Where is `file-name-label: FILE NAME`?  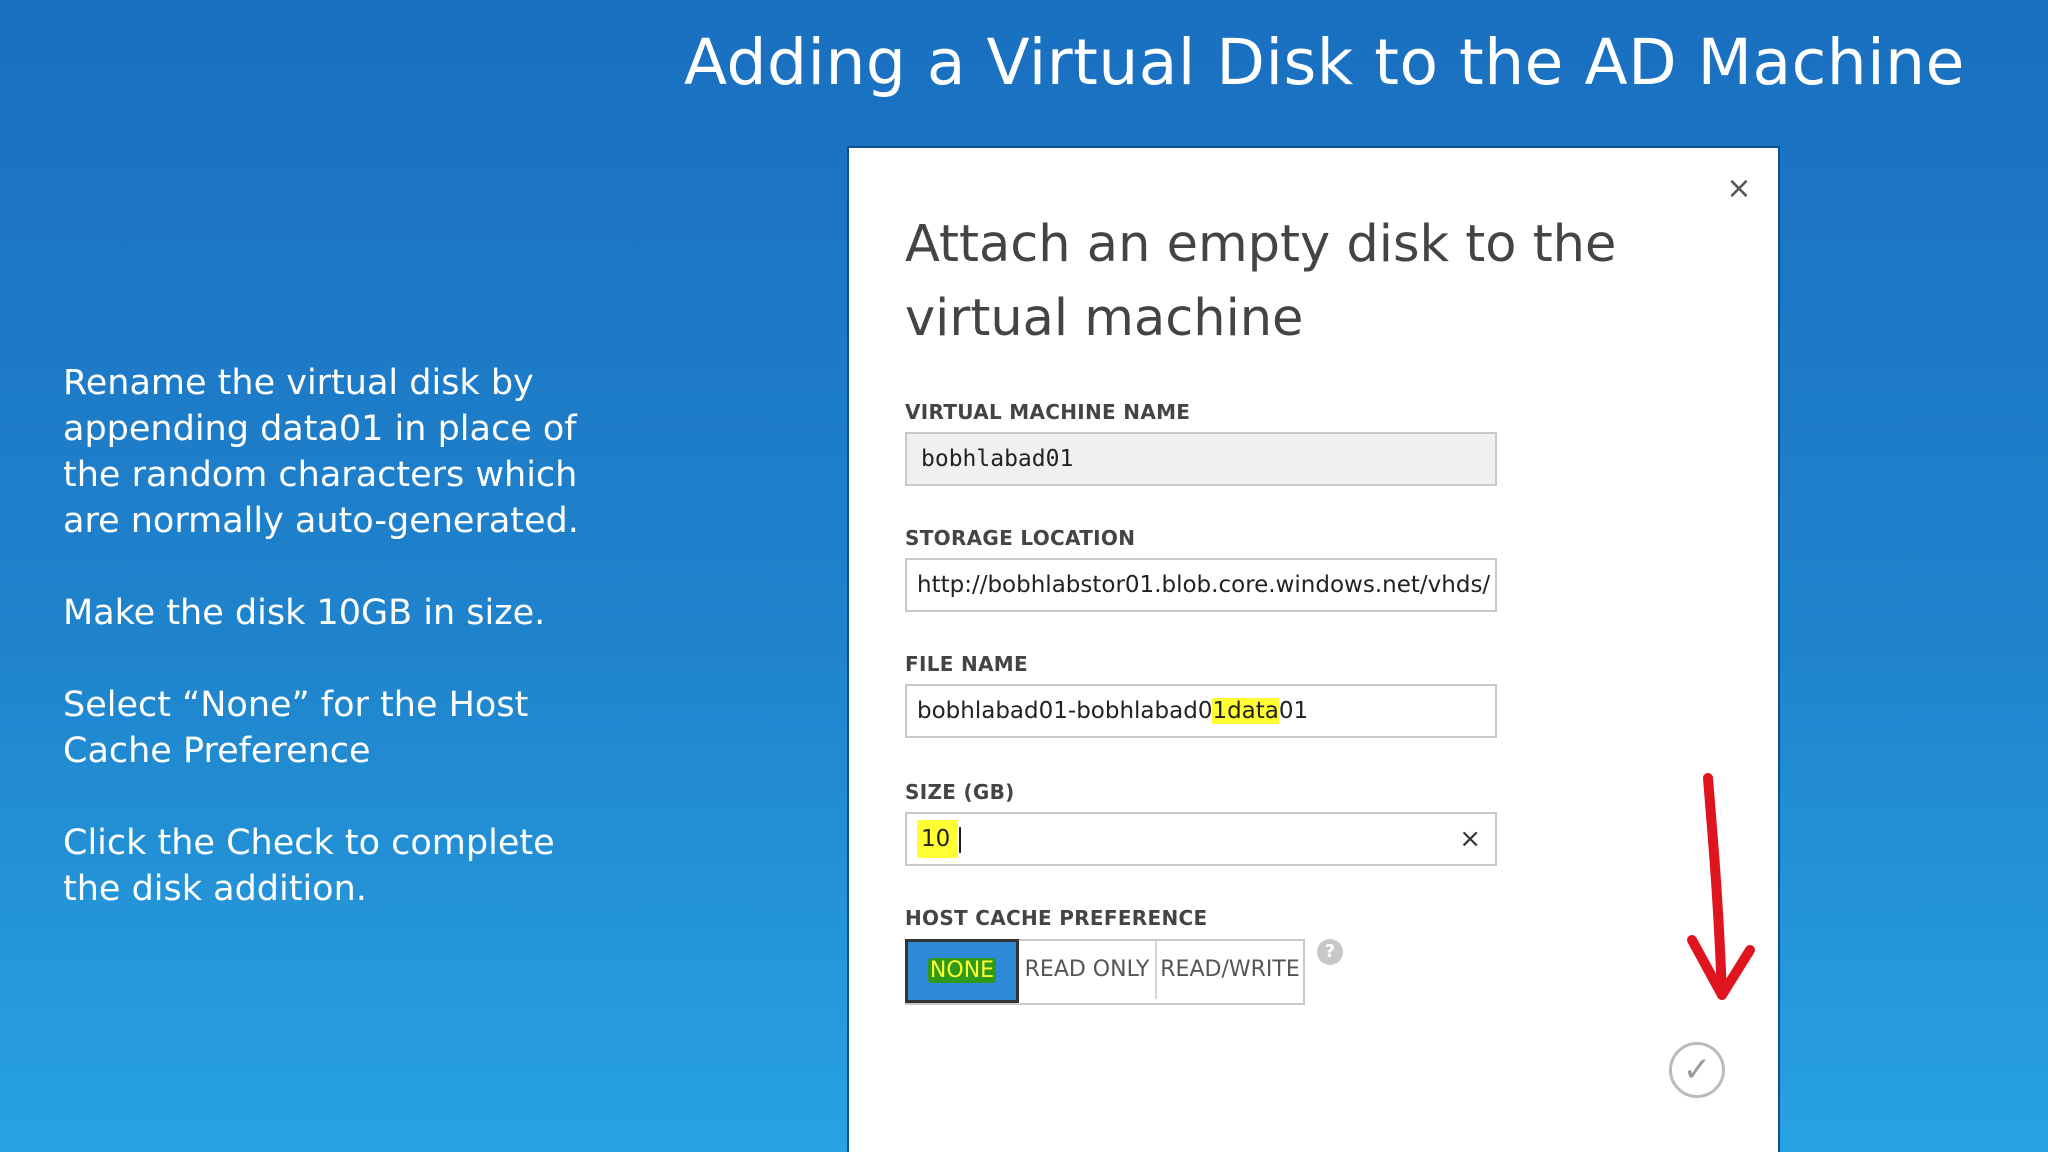 file-name-label: FILE NAME is located at coordinates (966, 664).